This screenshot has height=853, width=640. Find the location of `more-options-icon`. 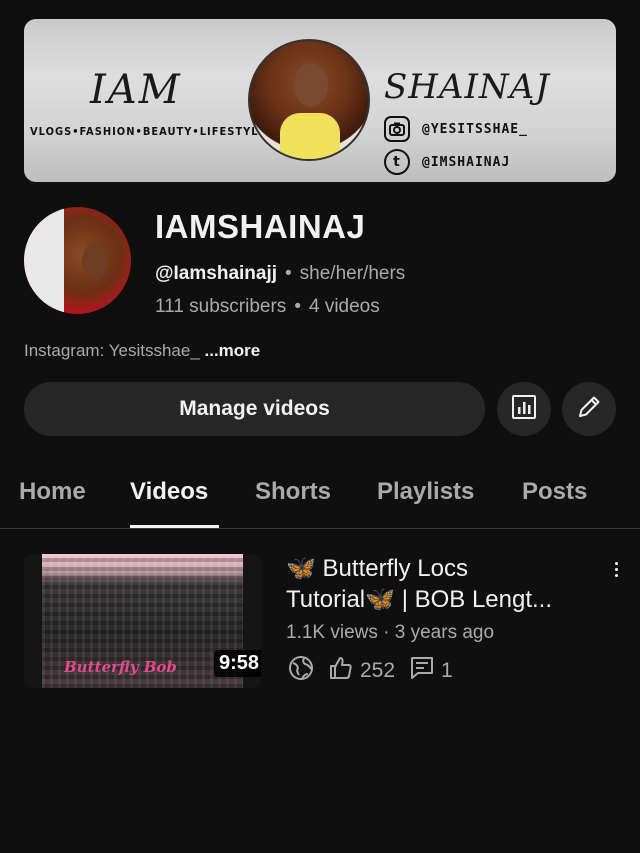

more-options-icon is located at coordinates (616, 569).